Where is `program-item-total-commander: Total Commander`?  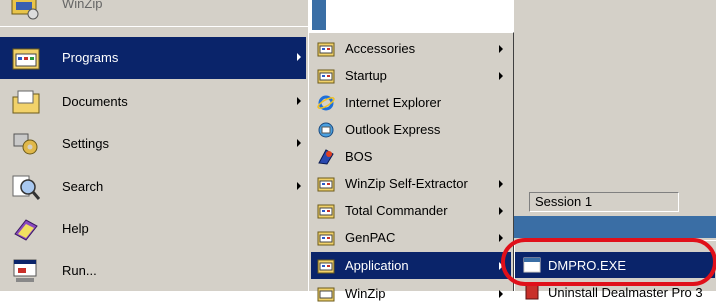 program-item-total-commander: Total Commander is located at coordinates (411, 210).